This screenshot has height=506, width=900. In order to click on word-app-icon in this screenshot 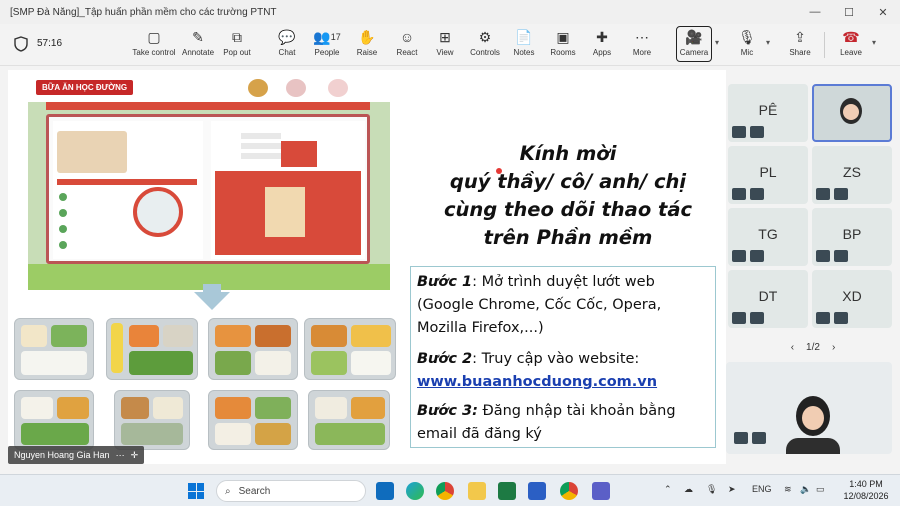, I will do `click(537, 491)`.